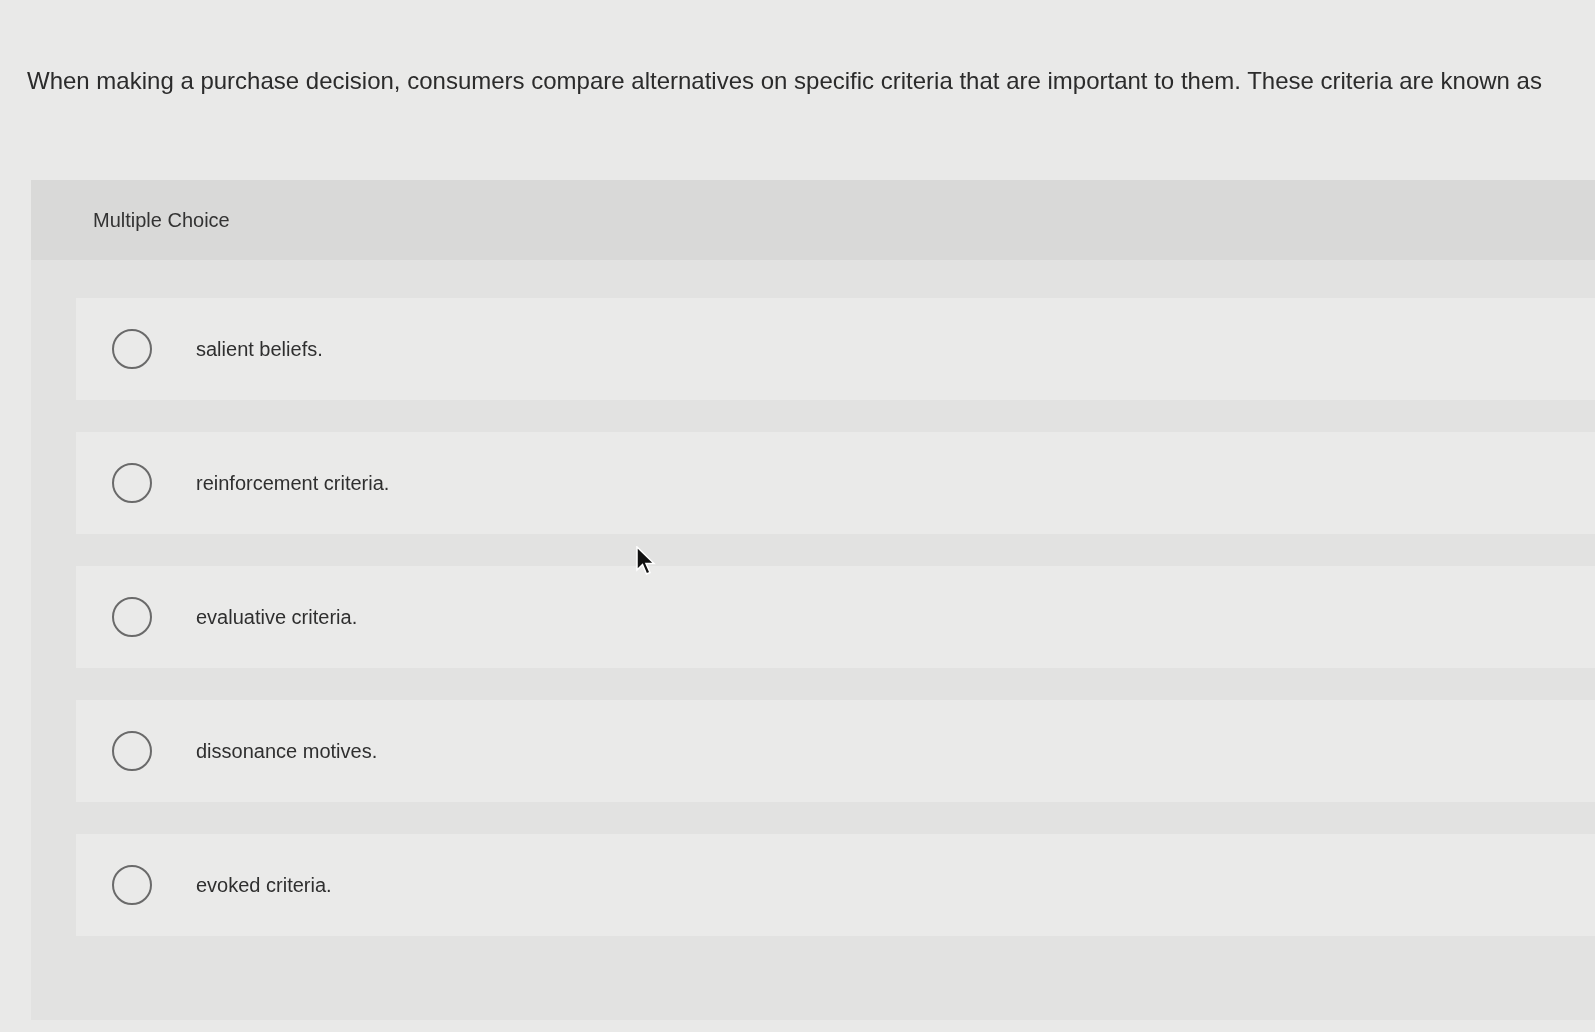 Image resolution: width=1595 pixels, height=1032 pixels. Describe the element at coordinates (835, 751) in the screenshot. I see `answer-option: dissonance motives.` at that location.